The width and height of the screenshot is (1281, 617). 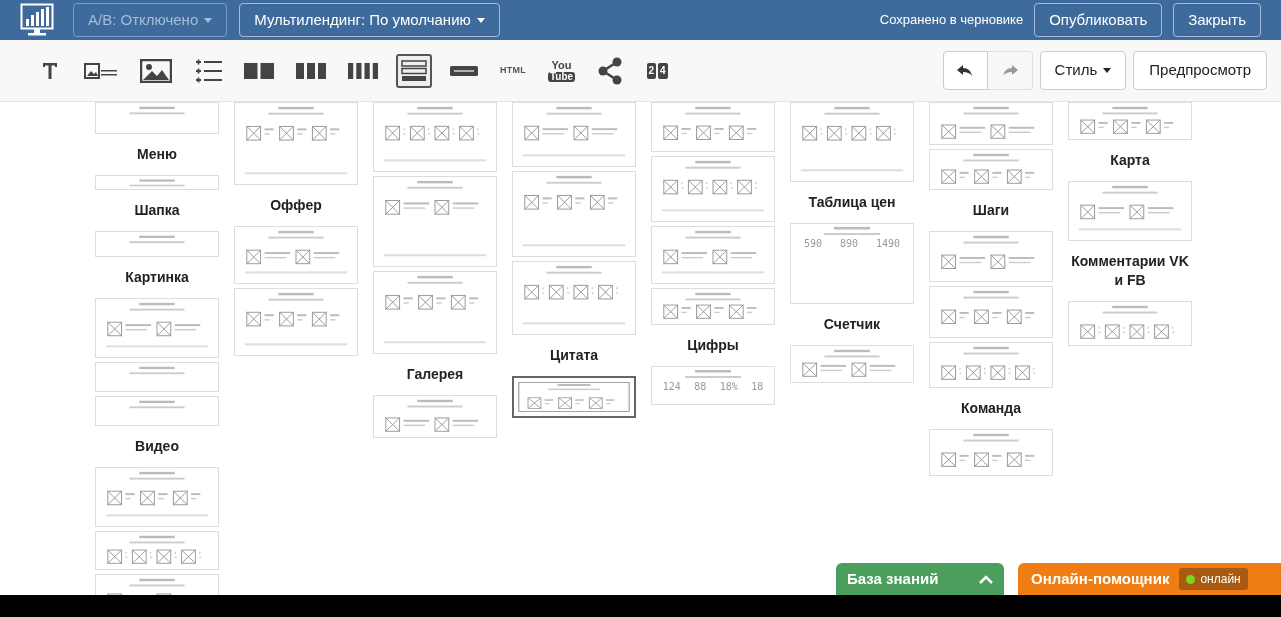 I want to click on section-label: Цитата, so click(x=574, y=355).